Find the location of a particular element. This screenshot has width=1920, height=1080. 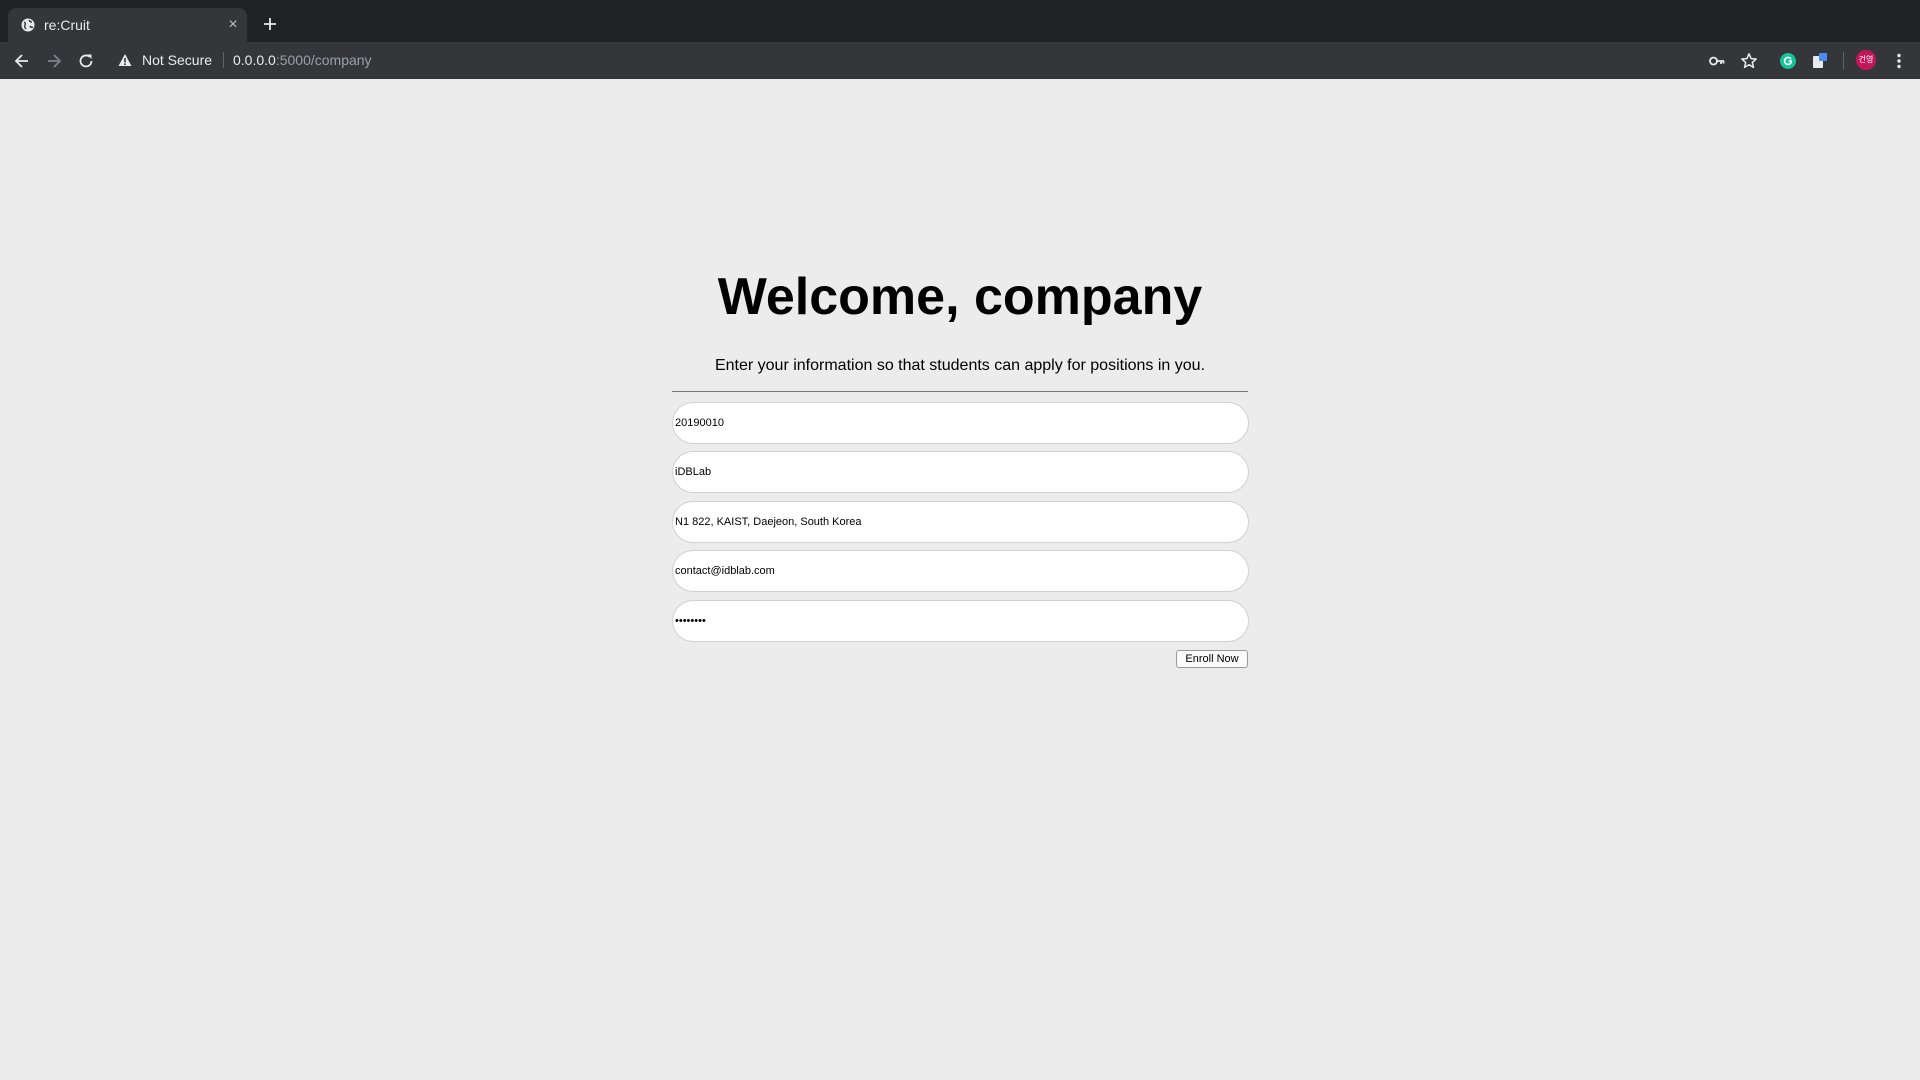

form-divider is located at coordinates (960, 391).